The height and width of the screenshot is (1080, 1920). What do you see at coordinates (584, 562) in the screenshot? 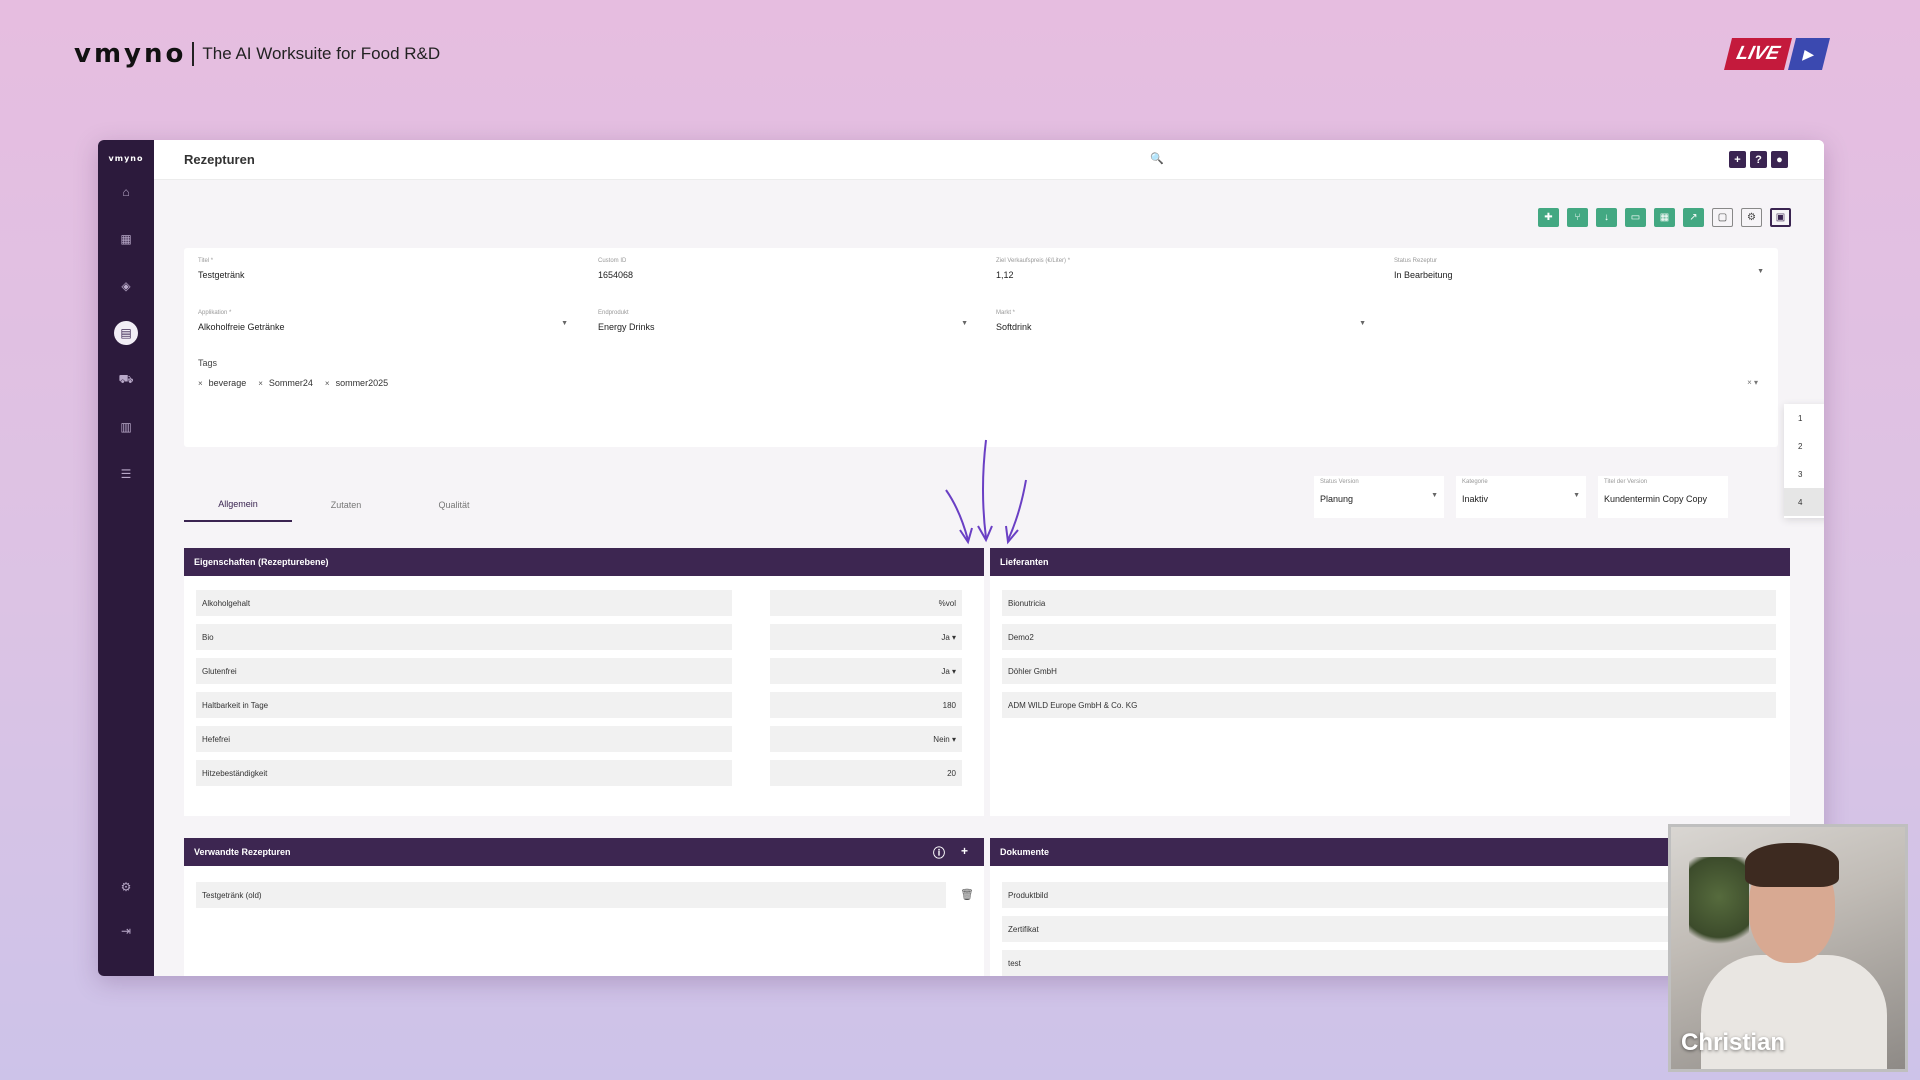
I see `properties-panel-title: Eigenschaften (Rezepturebene)` at bounding box center [584, 562].